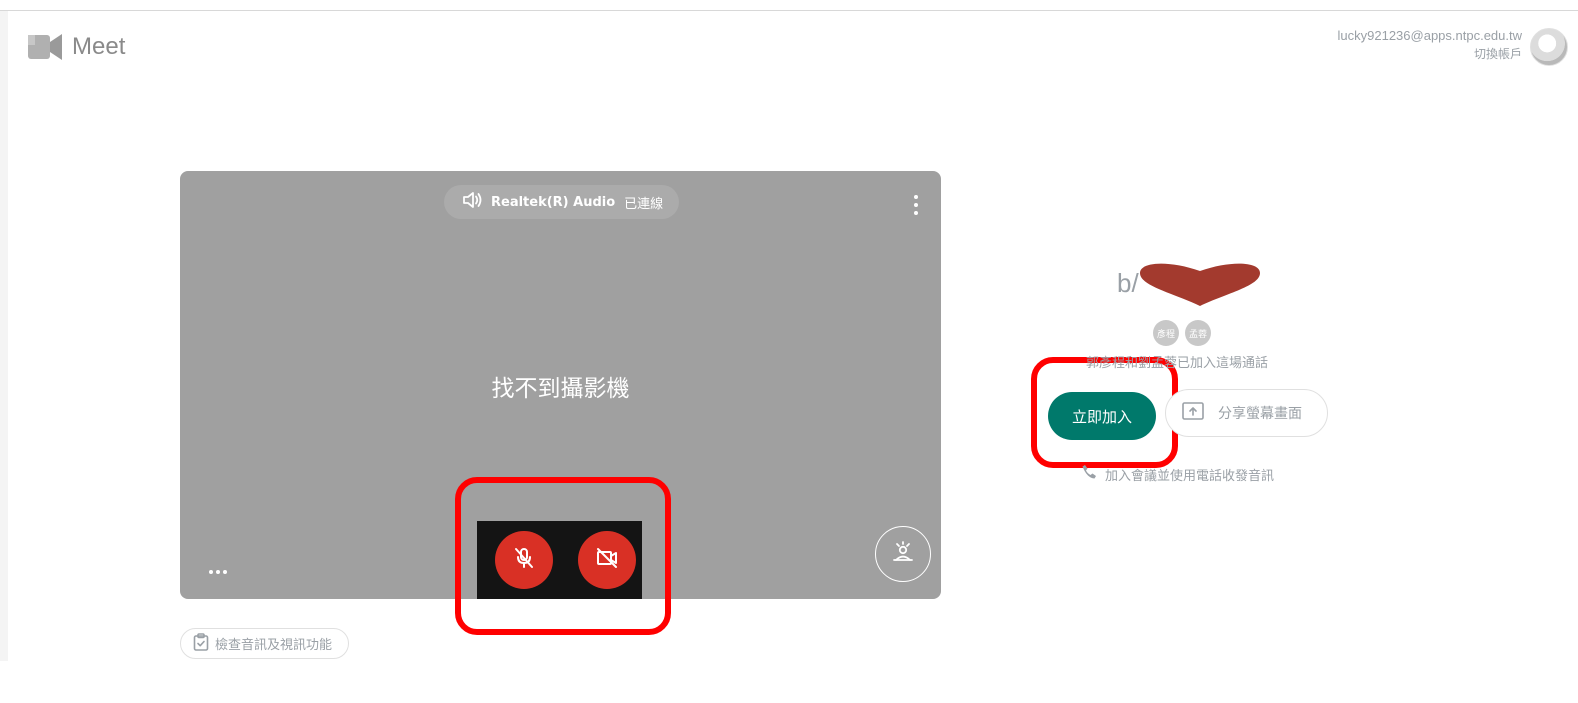 The height and width of the screenshot is (703, 1578). I want to click on audio-device-pill: Realtek(R) Audio 已連線, so click(562, 202).